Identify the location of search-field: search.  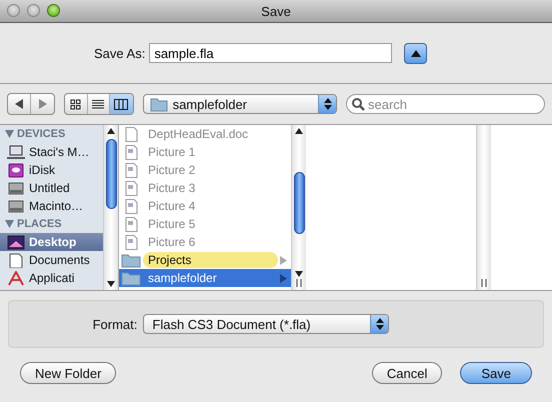
(445, 104).